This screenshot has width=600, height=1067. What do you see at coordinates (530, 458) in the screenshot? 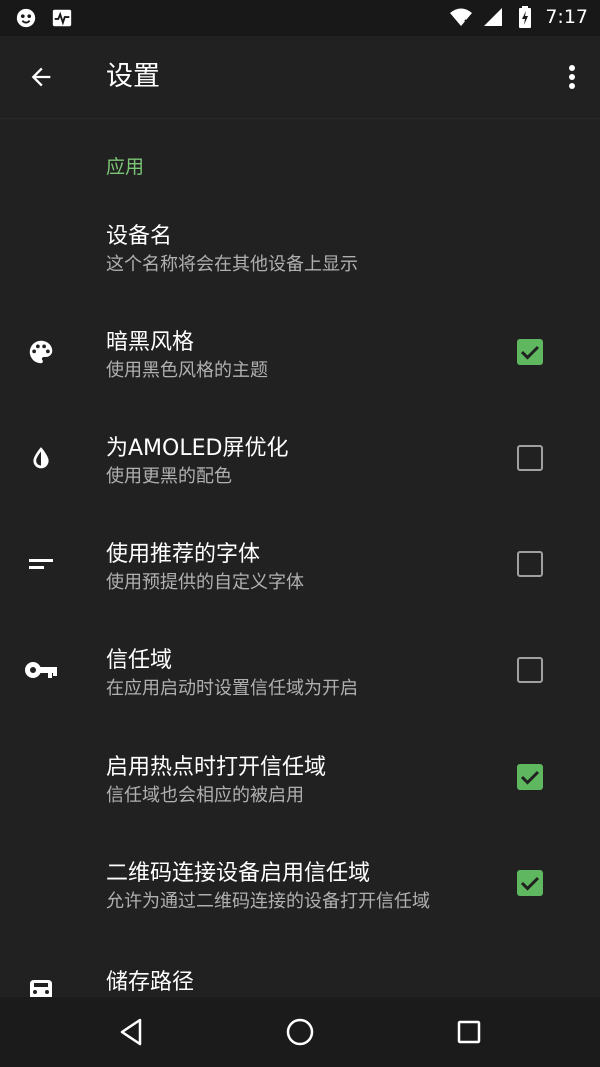
I see `amoled-checkbox` at bounding box center [530, 458].